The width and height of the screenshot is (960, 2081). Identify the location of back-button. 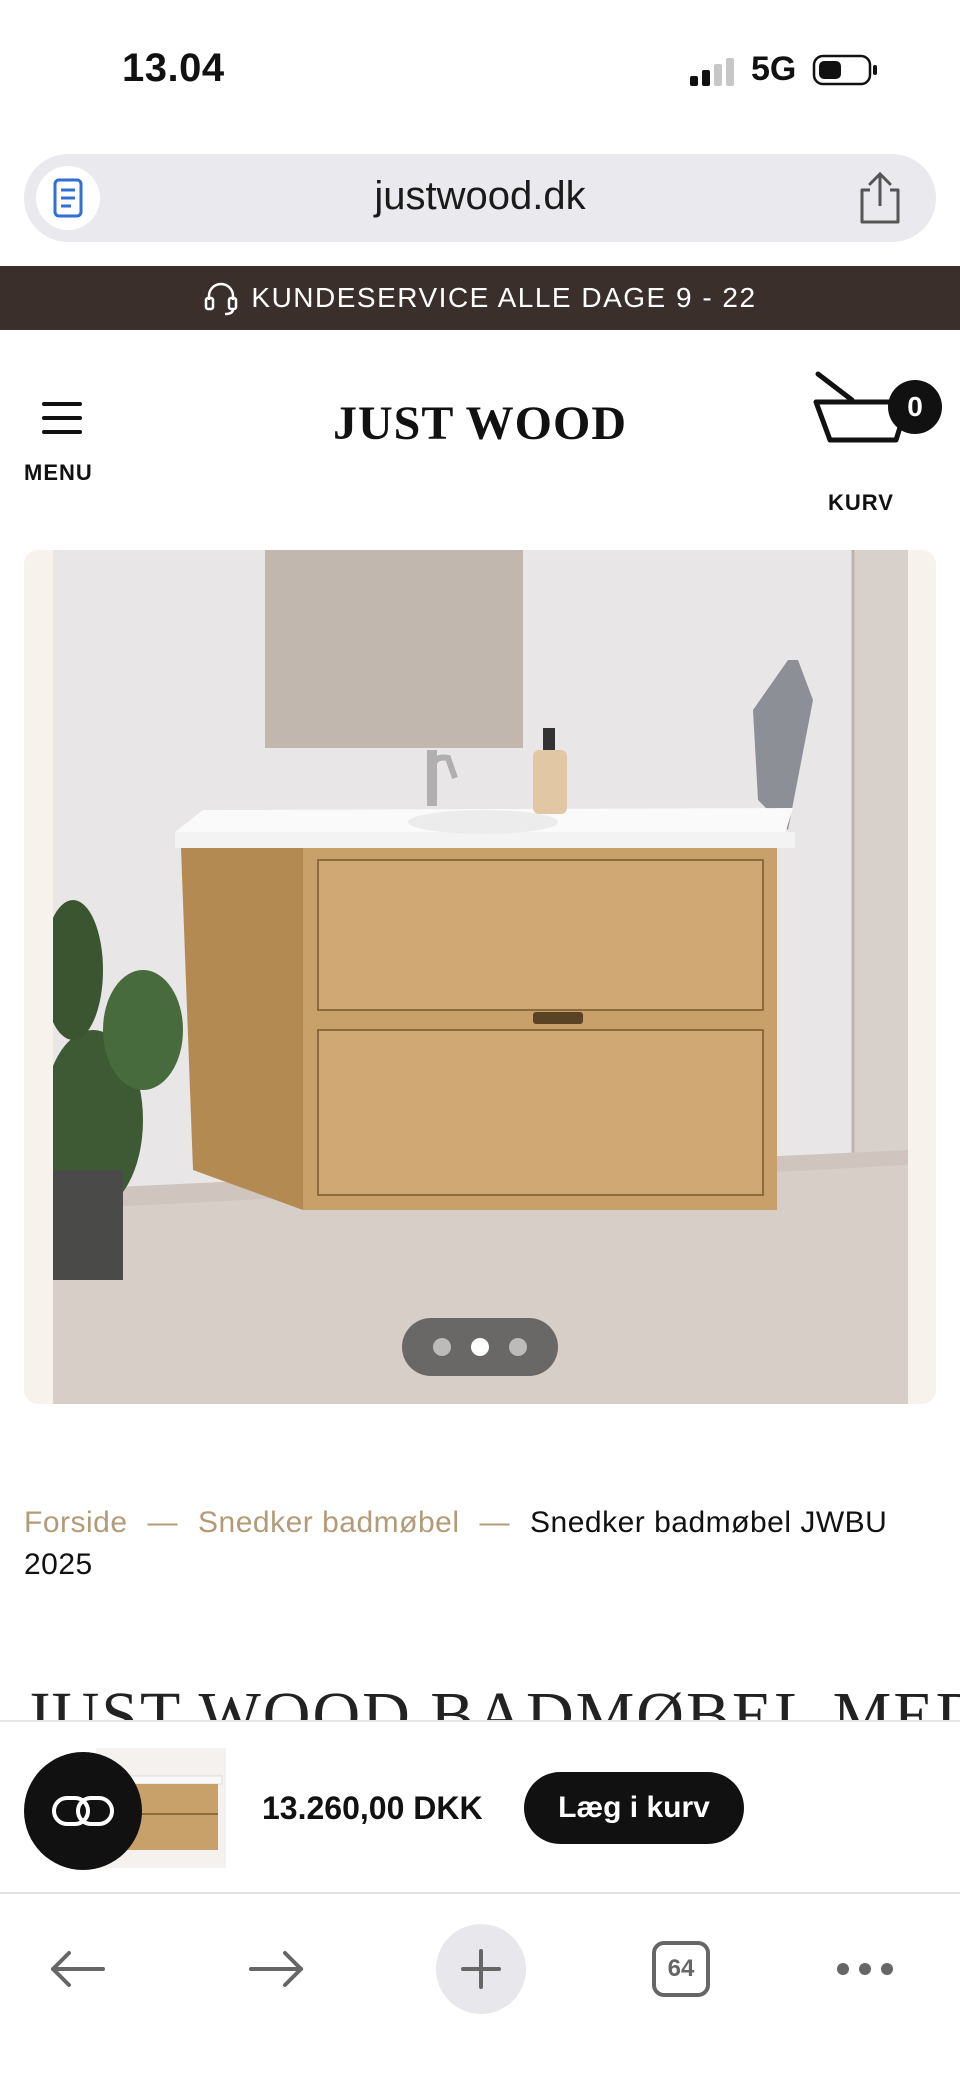
(77, 1969).